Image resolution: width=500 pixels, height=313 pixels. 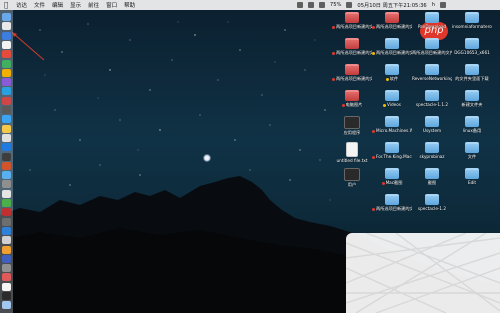 I want to click on desktop-item: ReverseNetworkingServer_1.2.0, so click(x=432, y=72).